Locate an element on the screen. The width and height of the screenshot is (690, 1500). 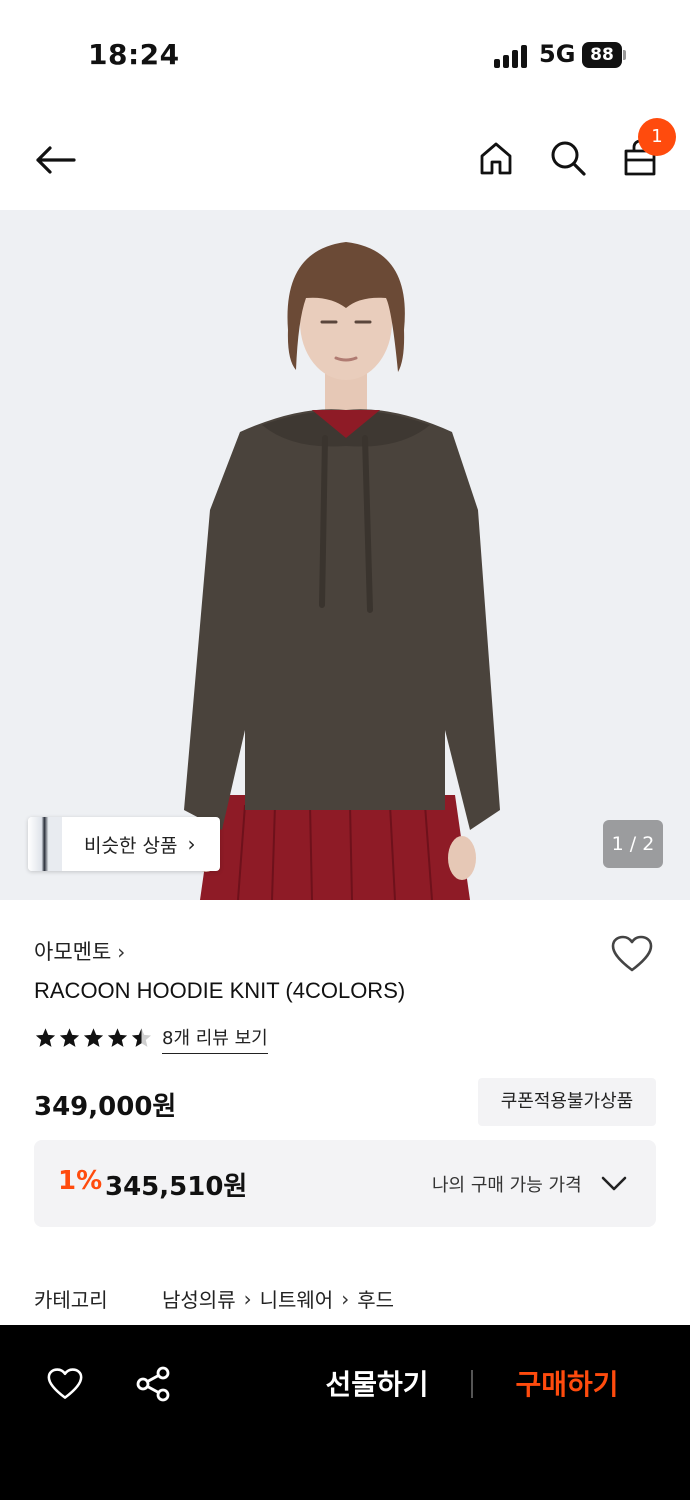
category-breadcrumb: 남성의류 › 니트웨어 › 후드 is located at coordinates (278, 1298).